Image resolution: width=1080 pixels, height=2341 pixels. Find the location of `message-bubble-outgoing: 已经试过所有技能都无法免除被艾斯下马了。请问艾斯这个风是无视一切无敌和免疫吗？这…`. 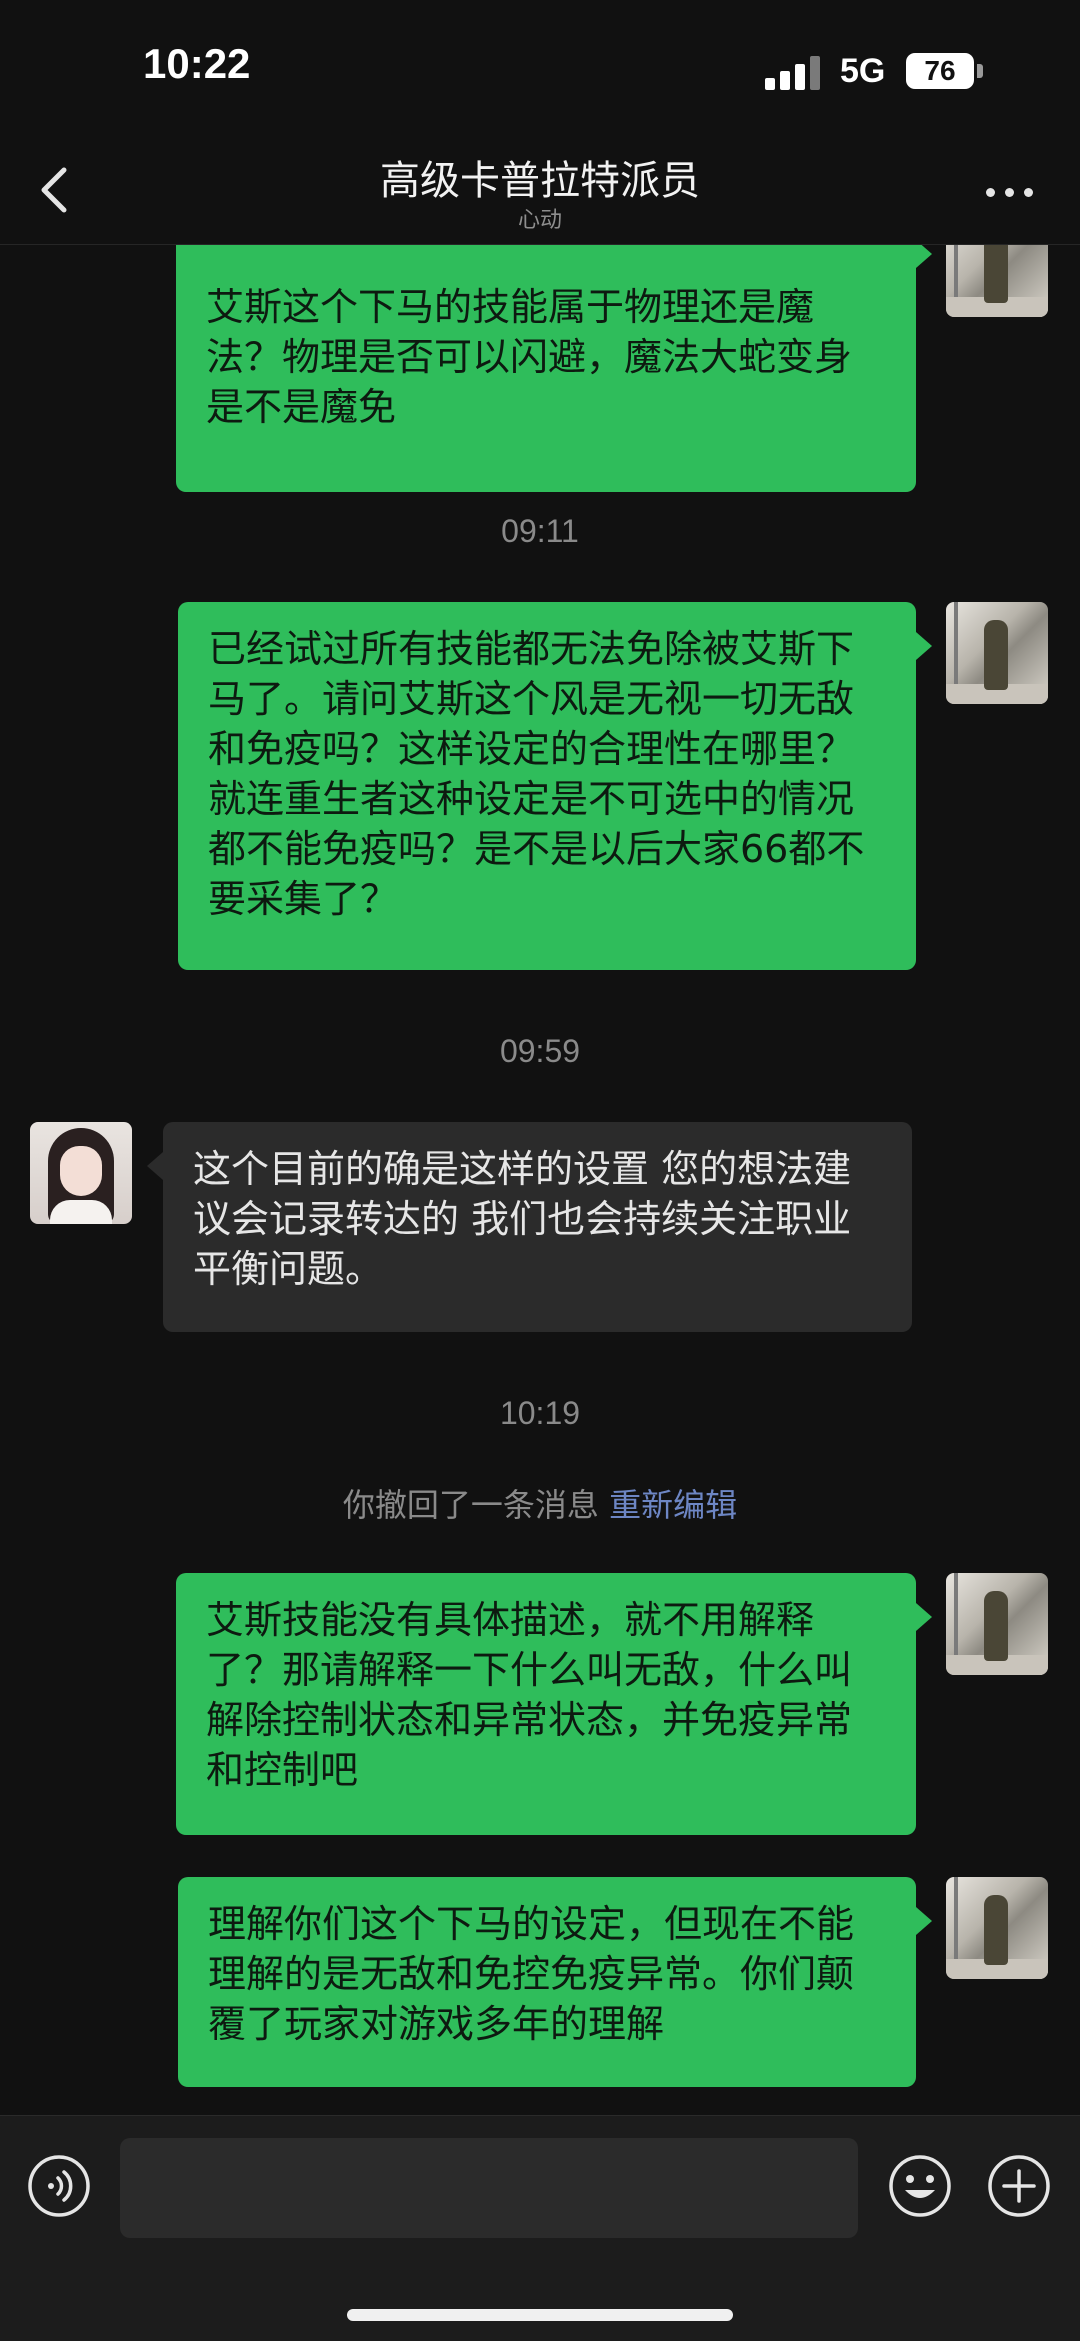

message-bubble-outgoing: 已经试过所有技能都无法免除被艾斯下马了。请问艾斯这个风是无视一切无敌和免疫吗？这… is located at coordinates (555, 786).